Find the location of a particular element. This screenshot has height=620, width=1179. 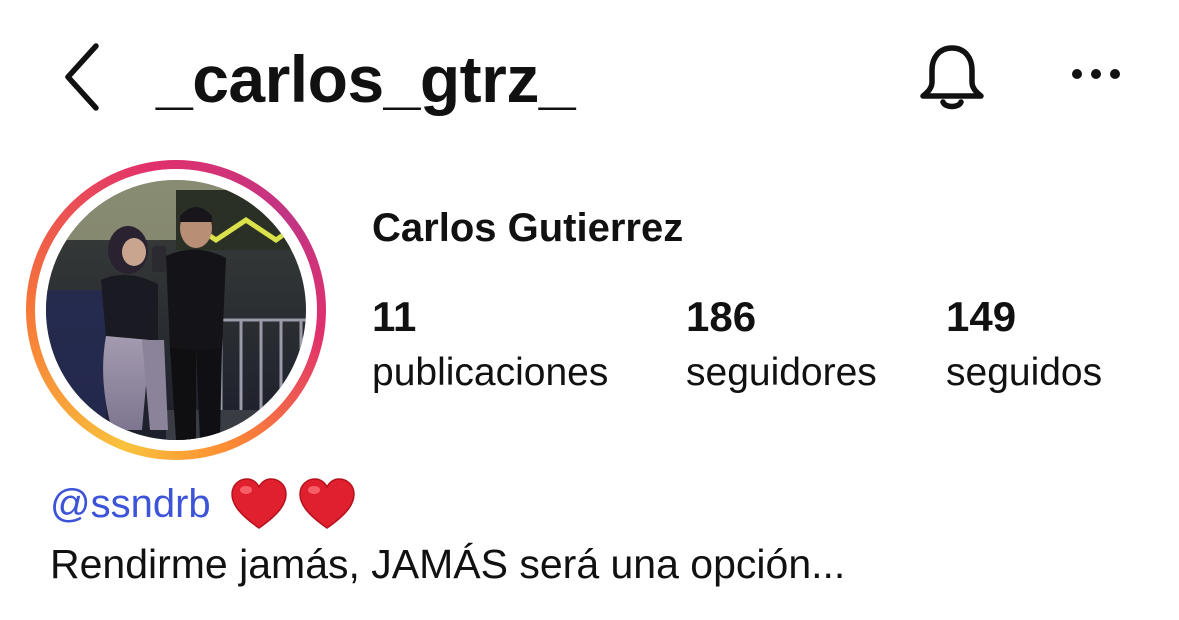

posts-count: 11 publicaciones is located at coordinates (490, 346).